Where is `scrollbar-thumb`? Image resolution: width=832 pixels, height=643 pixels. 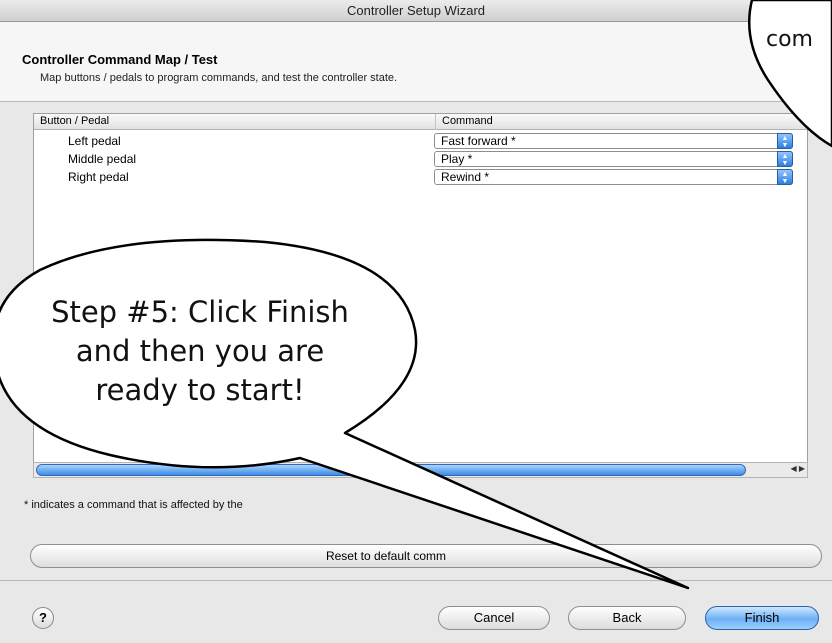 scrollbar-thumb is located at coordinates (391, 470).